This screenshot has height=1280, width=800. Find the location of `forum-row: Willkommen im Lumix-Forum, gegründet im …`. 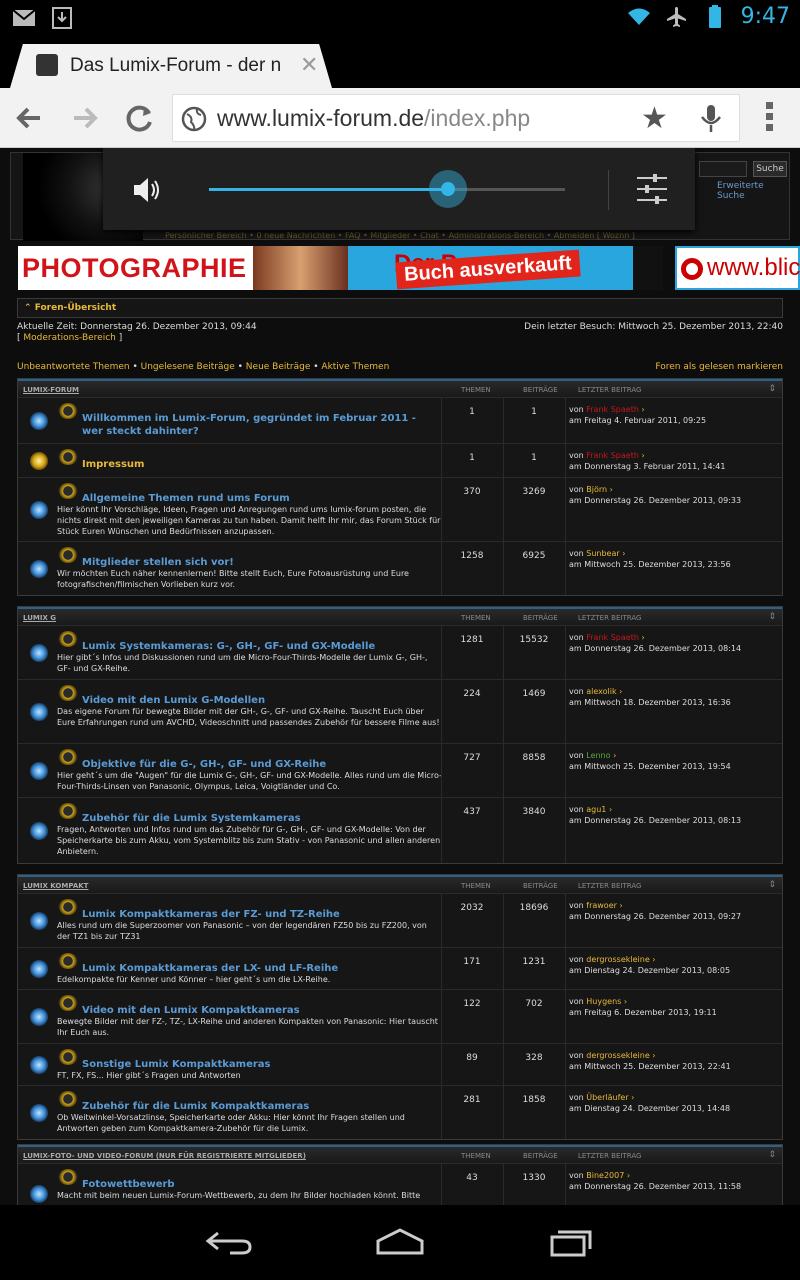

forum-row: Willkommen im Lumix-Forum, gegründet im … is located at coordinates (400, 420).